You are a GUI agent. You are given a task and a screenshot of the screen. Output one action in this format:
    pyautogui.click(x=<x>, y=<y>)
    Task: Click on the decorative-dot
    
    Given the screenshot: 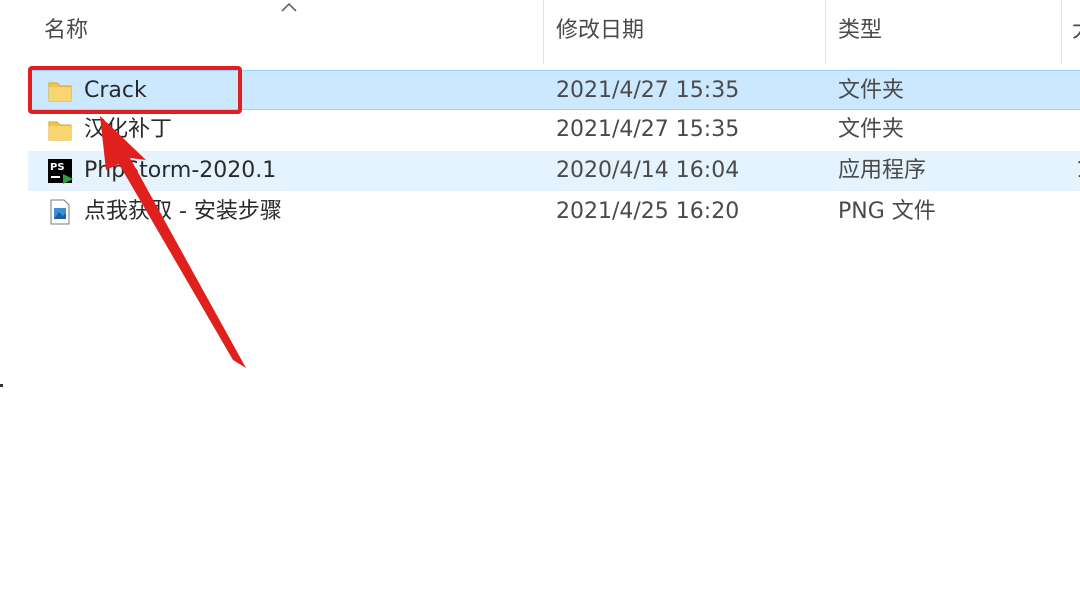 What is the action you would take?
    pyautogui.click(x=1, y=385)
    